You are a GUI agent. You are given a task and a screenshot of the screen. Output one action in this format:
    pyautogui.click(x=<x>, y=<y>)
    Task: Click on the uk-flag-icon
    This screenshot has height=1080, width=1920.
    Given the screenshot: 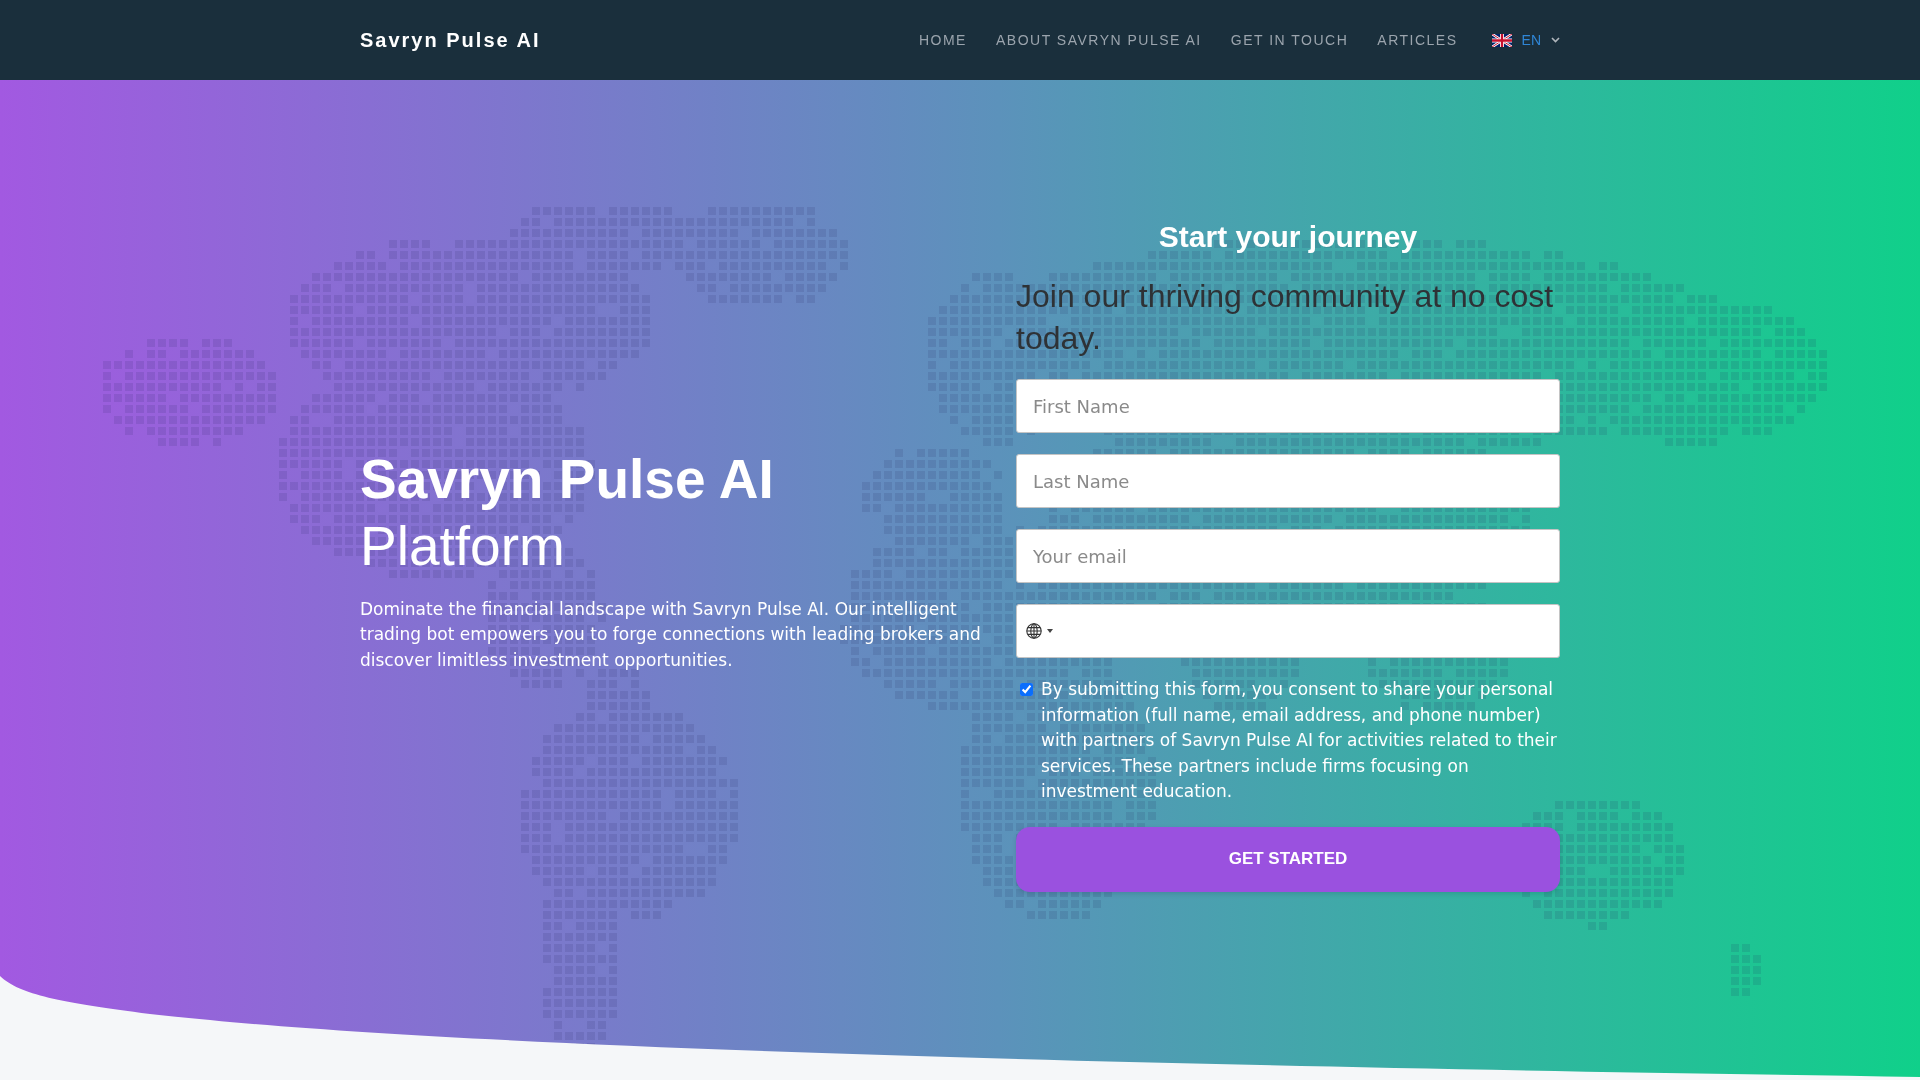 What is the action you would take?
    pyautogui.click(x=1501, y=40)
    